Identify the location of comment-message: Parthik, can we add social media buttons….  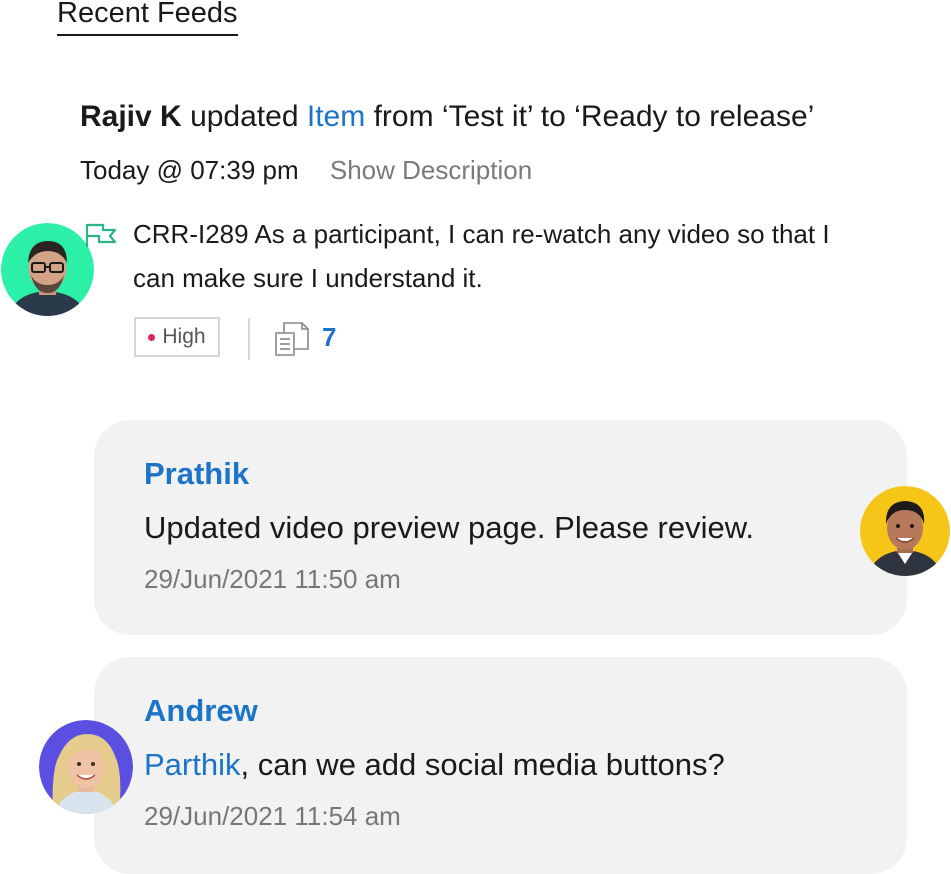
(434, 765).